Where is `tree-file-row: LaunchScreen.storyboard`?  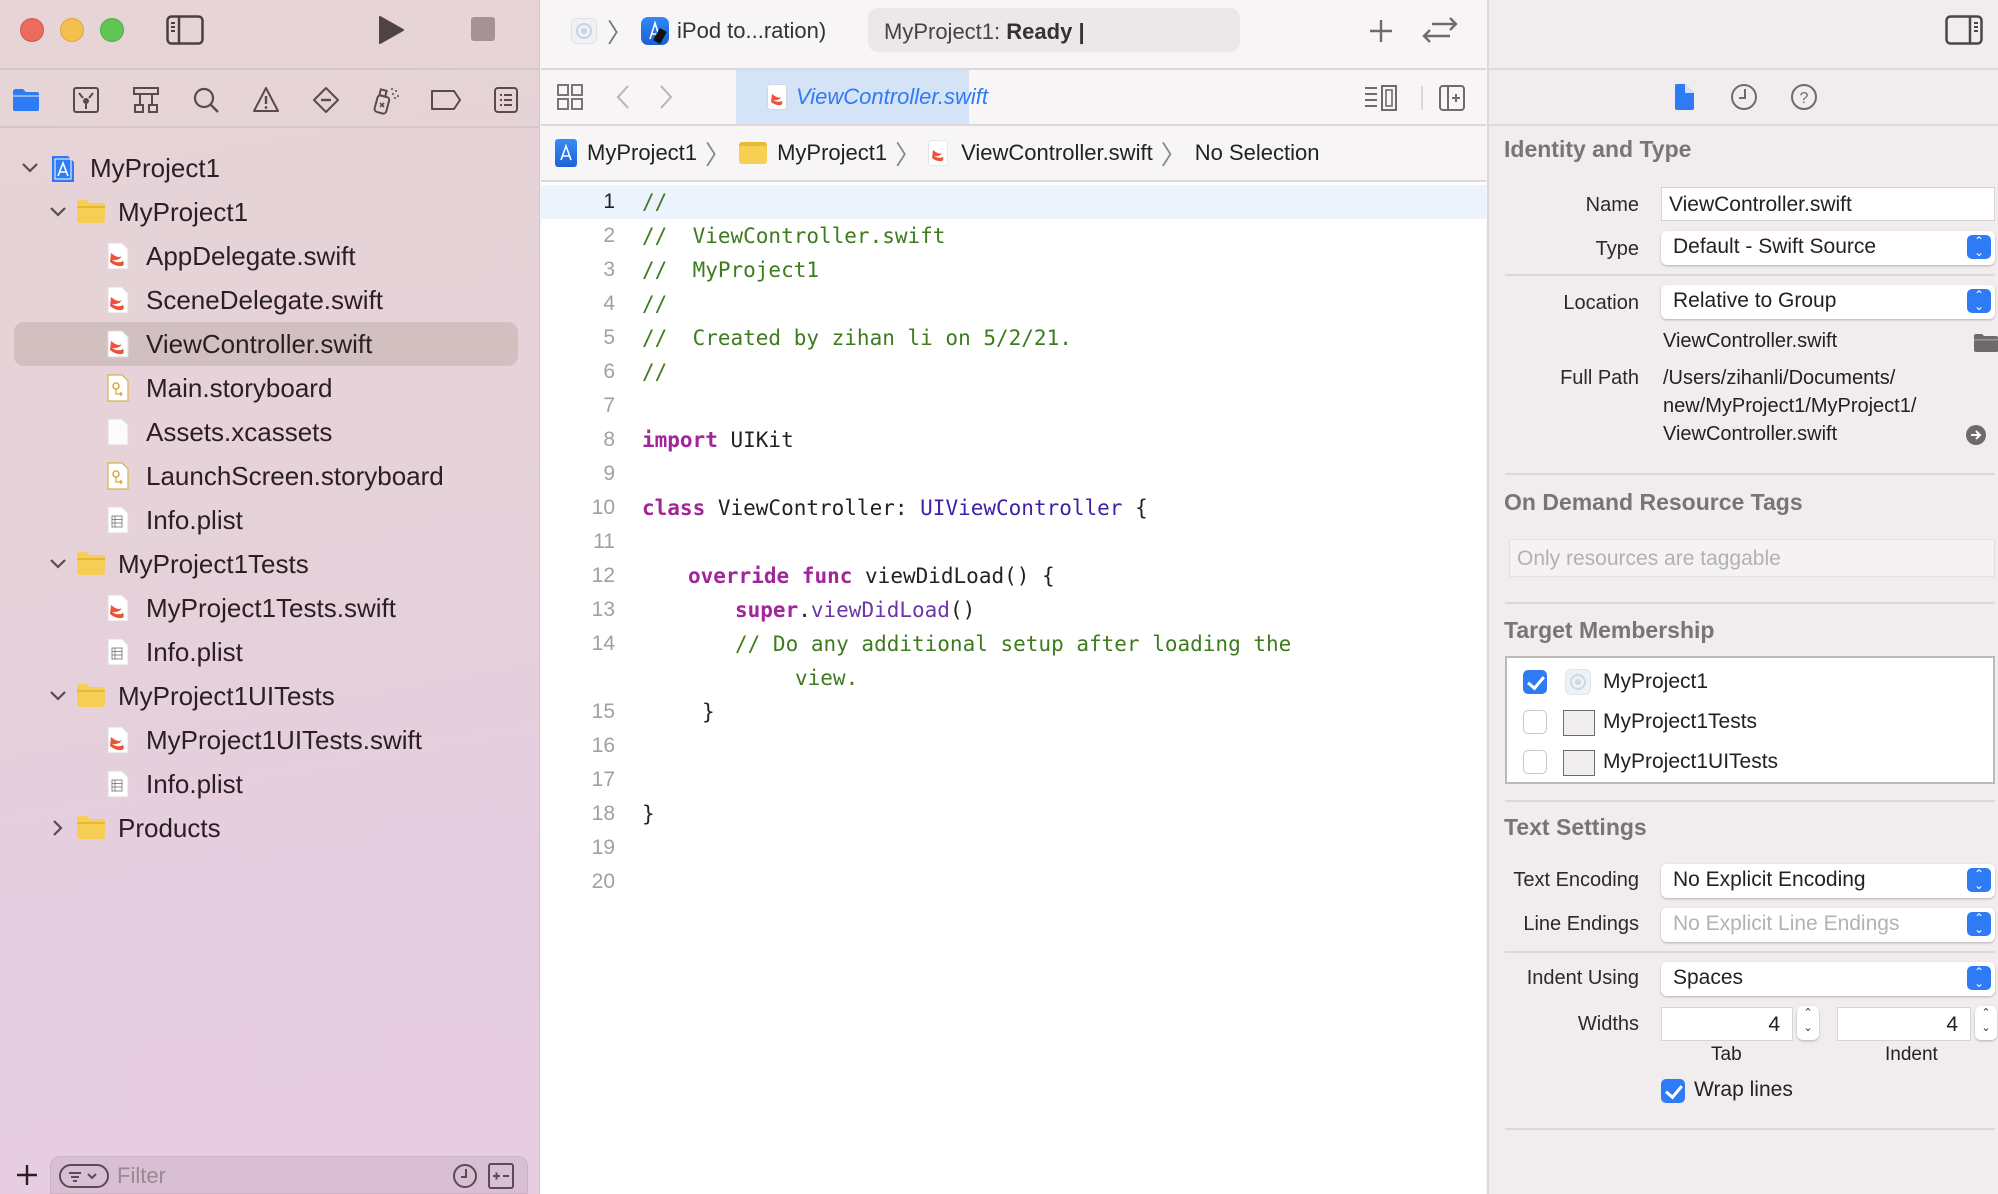
tree-file-row: LaunchScreen.storyboard is located at coordinates (266, 476).